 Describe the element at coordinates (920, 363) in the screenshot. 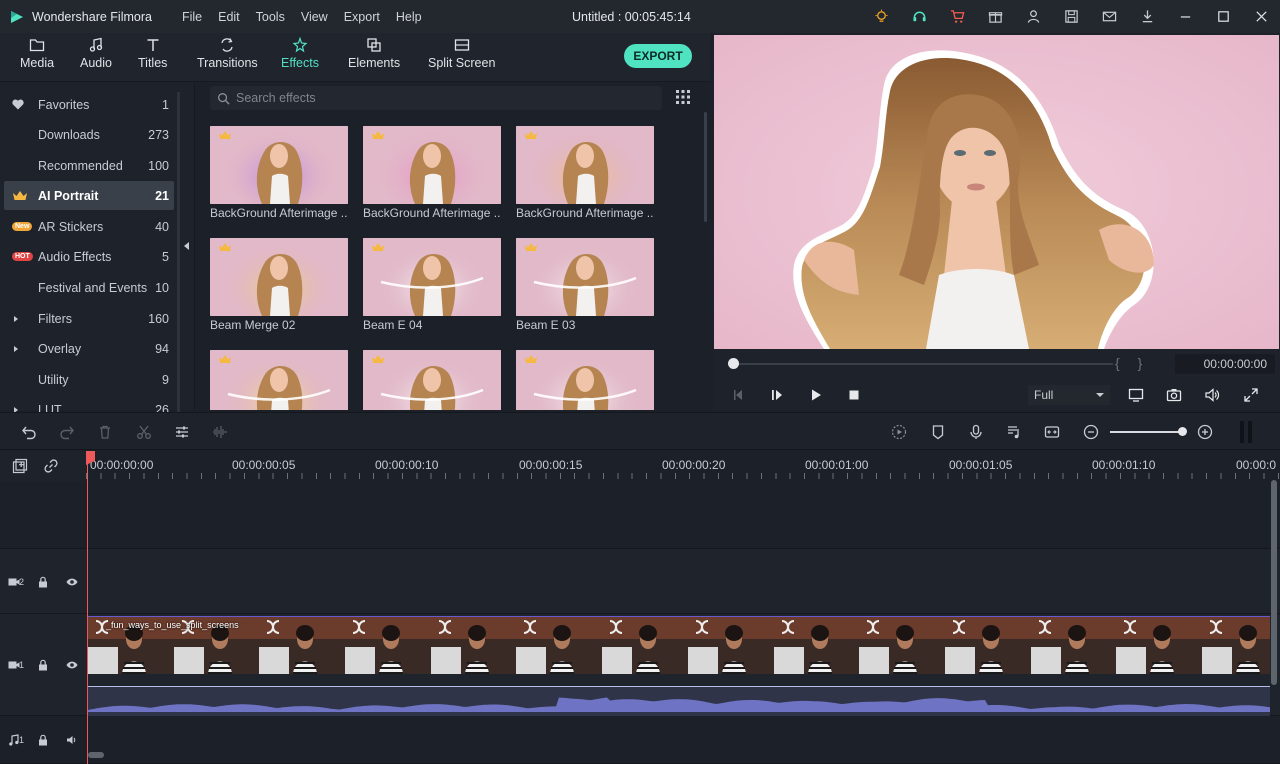

I see `preview-progress-slider` at that location.